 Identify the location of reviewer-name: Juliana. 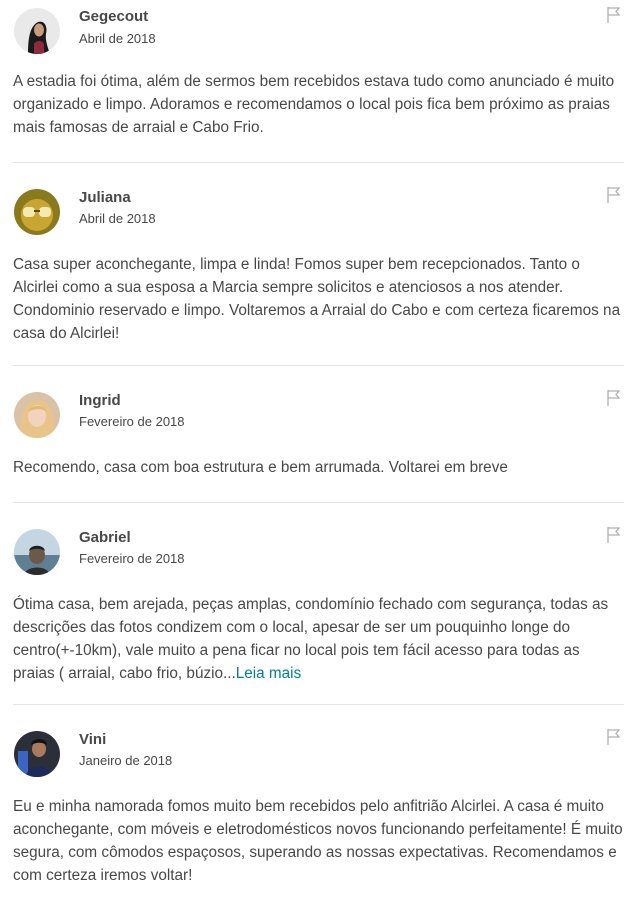
(105, 197).